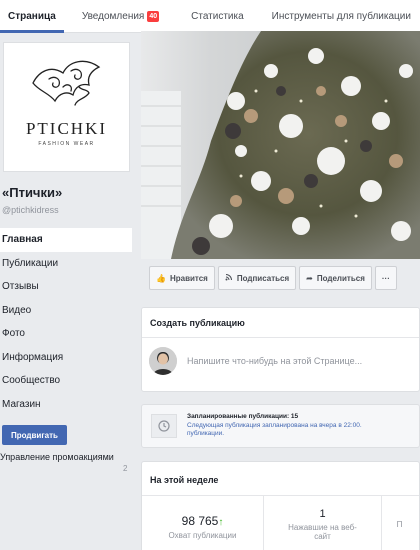 Image resolution: width=420 pixels, height=550 pixels. Describe the element at coordinates (200, 521) in the screenshot. I see `stat-reach-value: 98 765` at that location.